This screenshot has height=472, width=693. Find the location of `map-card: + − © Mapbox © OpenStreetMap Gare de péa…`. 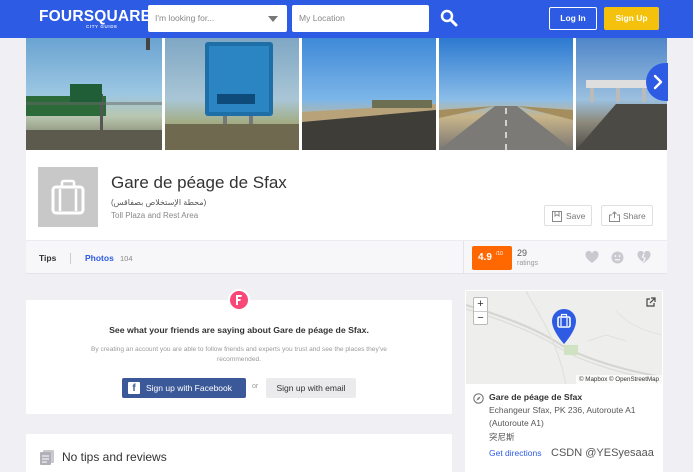

map-card: + − © Mapbox © OpenStreetMap Gare de péa… is located at coordinates (564, 381).